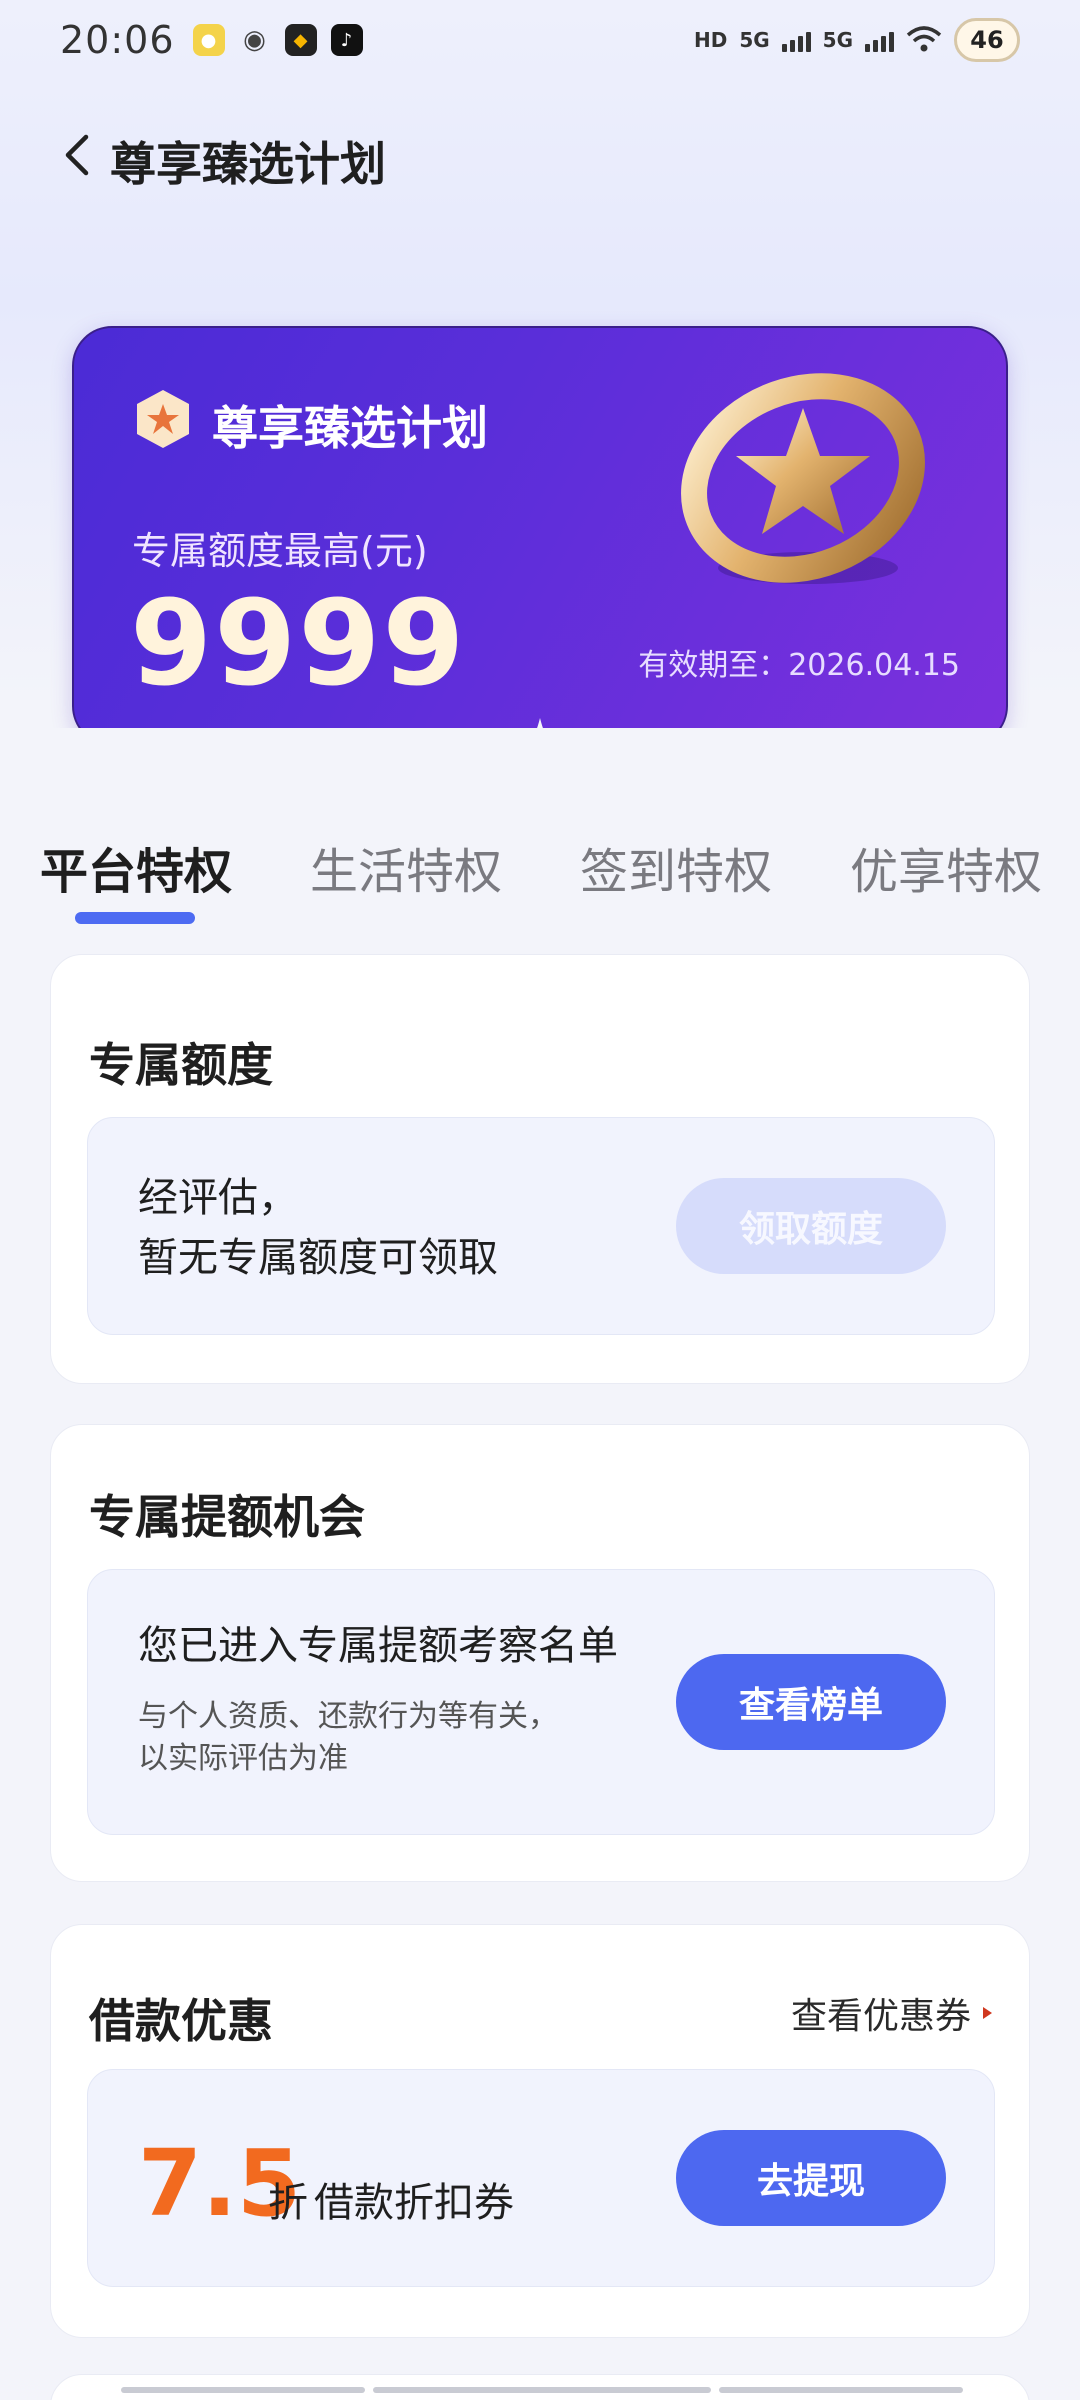  What do you see at coordinates (811, 2178) in the screenshot?
I see `withdraw-button: 去提现` at bounding box center [811, 2178].